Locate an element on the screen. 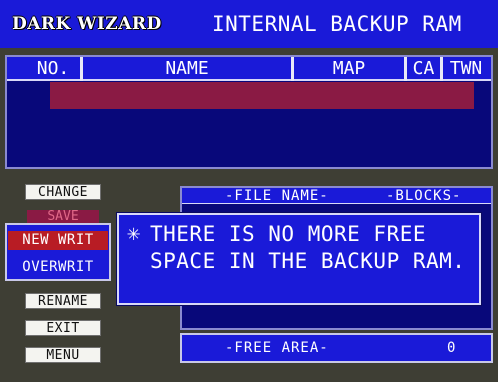  blocks-label: -BLOCKS- is located at coordinates (424, 196).